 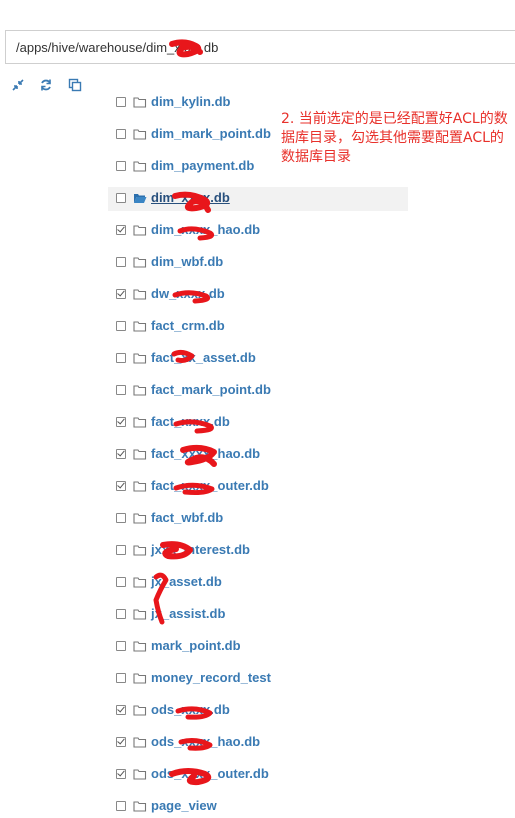 I want to click on tree-row-label: ods_xxxx.db, so click(x=190, y=709).